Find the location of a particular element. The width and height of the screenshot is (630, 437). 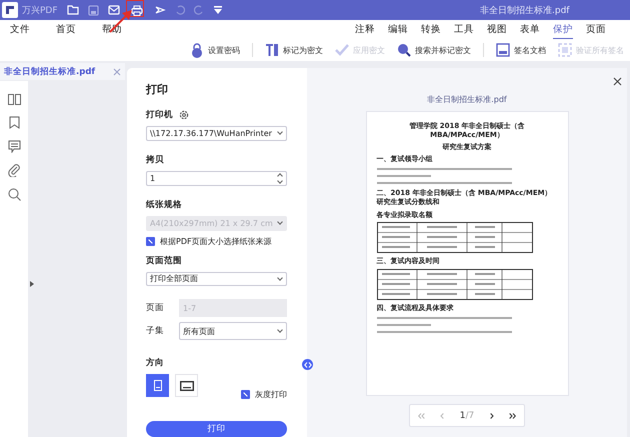

subset-select: 所有页面 is located at coordinates (233, 331).